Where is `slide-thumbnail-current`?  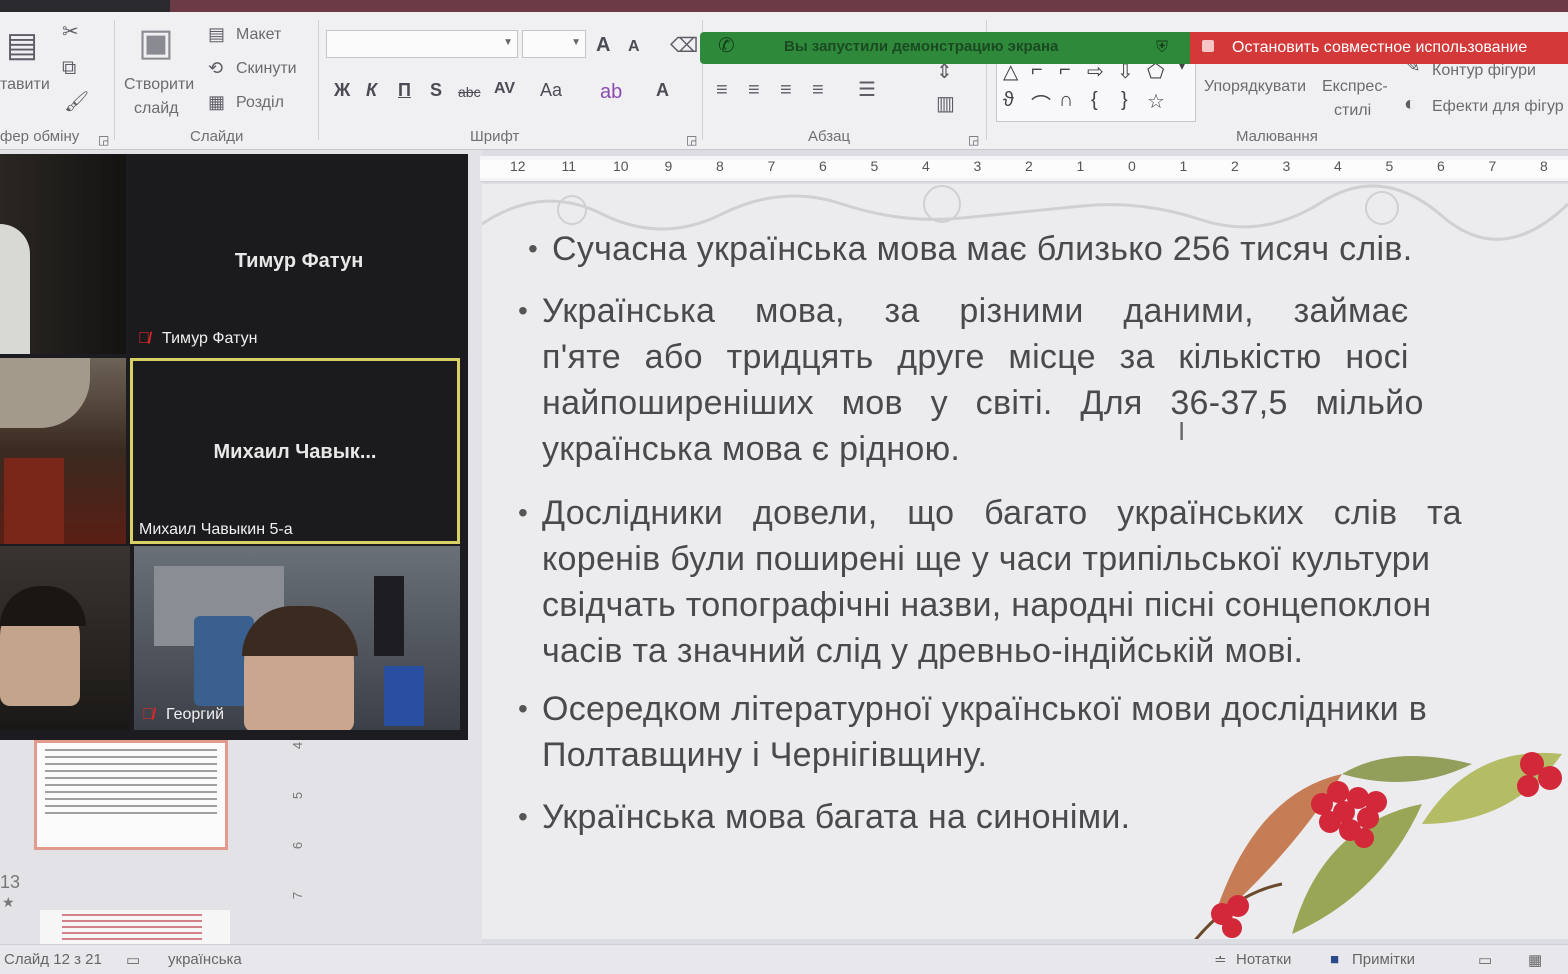
slide-thumbnail-current is located at coordinates (131, 795).